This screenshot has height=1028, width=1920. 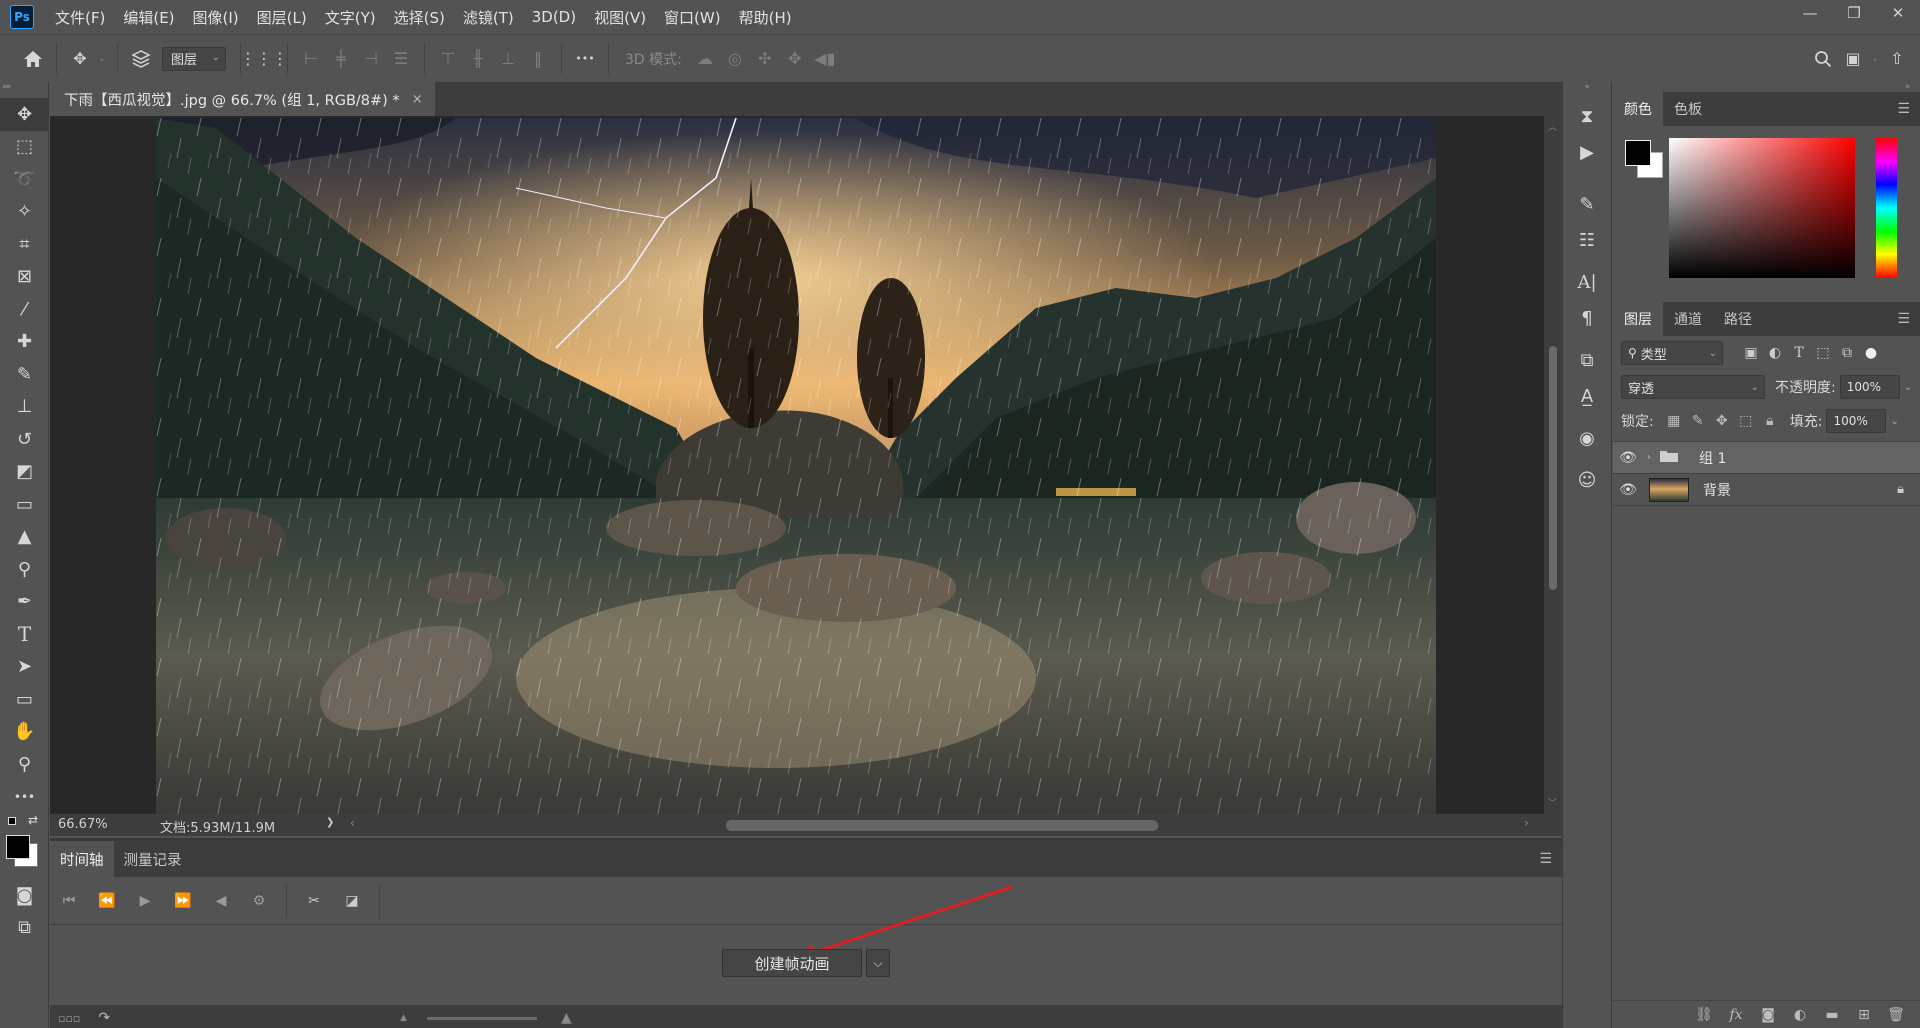 What do you see at coordinates (417, 99) in the screenshot?
I see `close-icon: ×` at bounding box center [417, 99].